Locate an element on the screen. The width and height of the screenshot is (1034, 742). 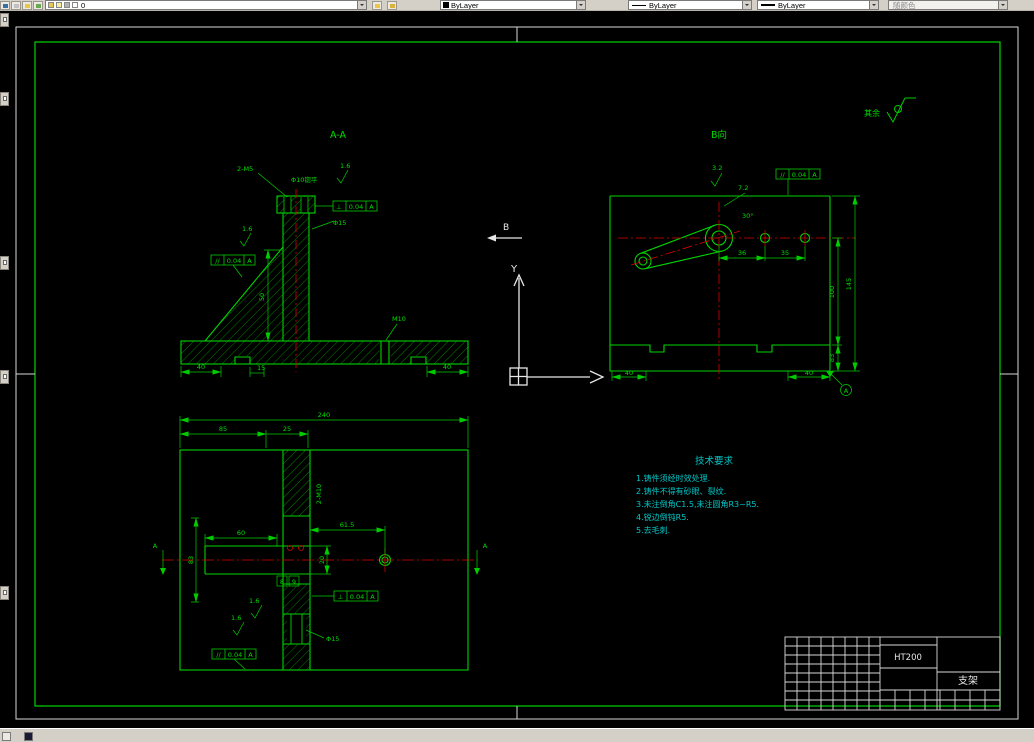
dim-85: 85 is located at coordinates (223, 429).